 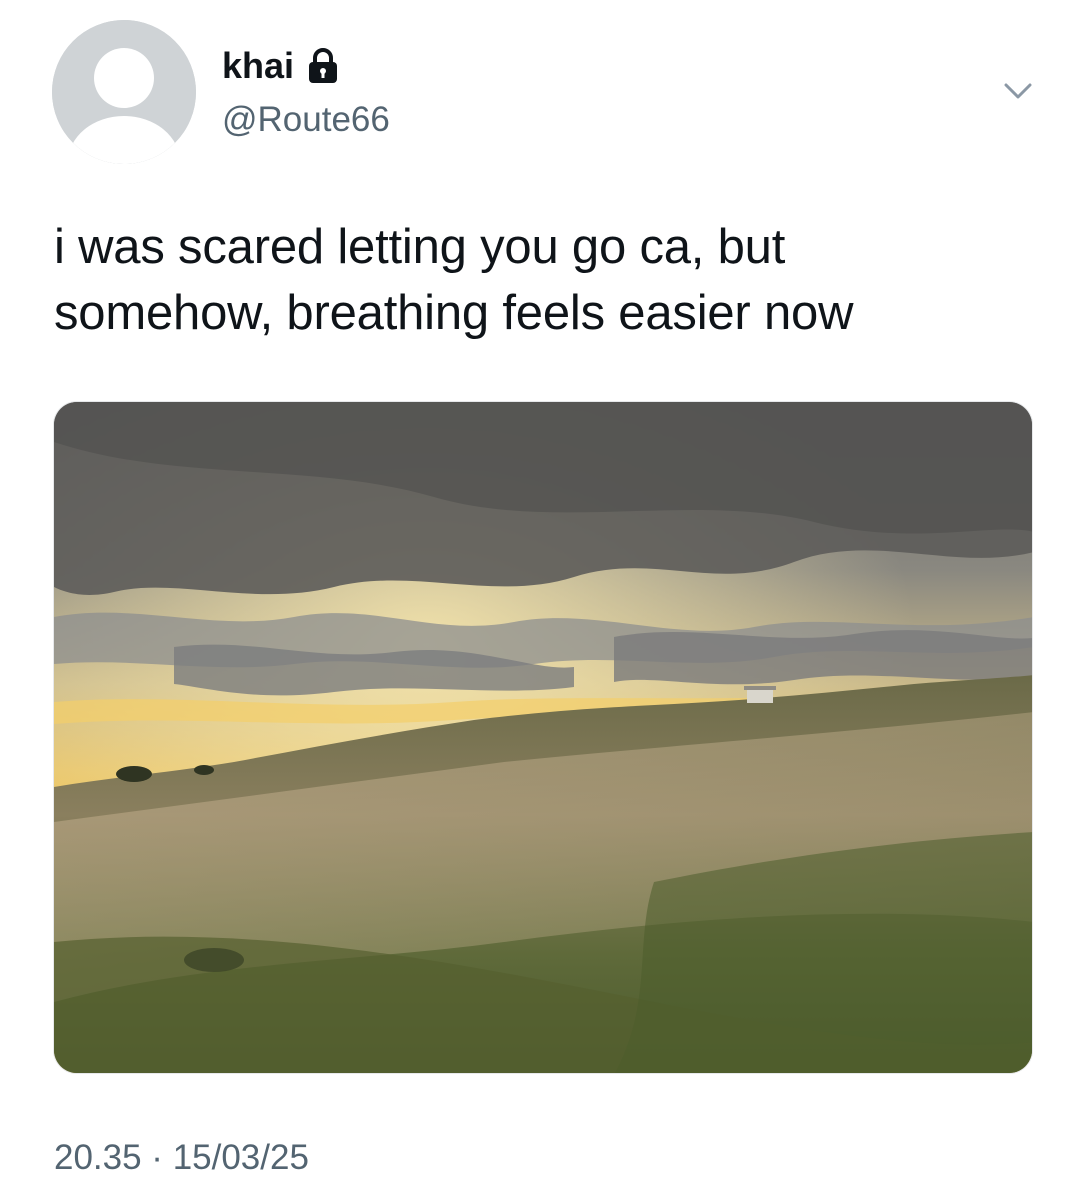 I want to click on avatar, so click(x=124, y=92).